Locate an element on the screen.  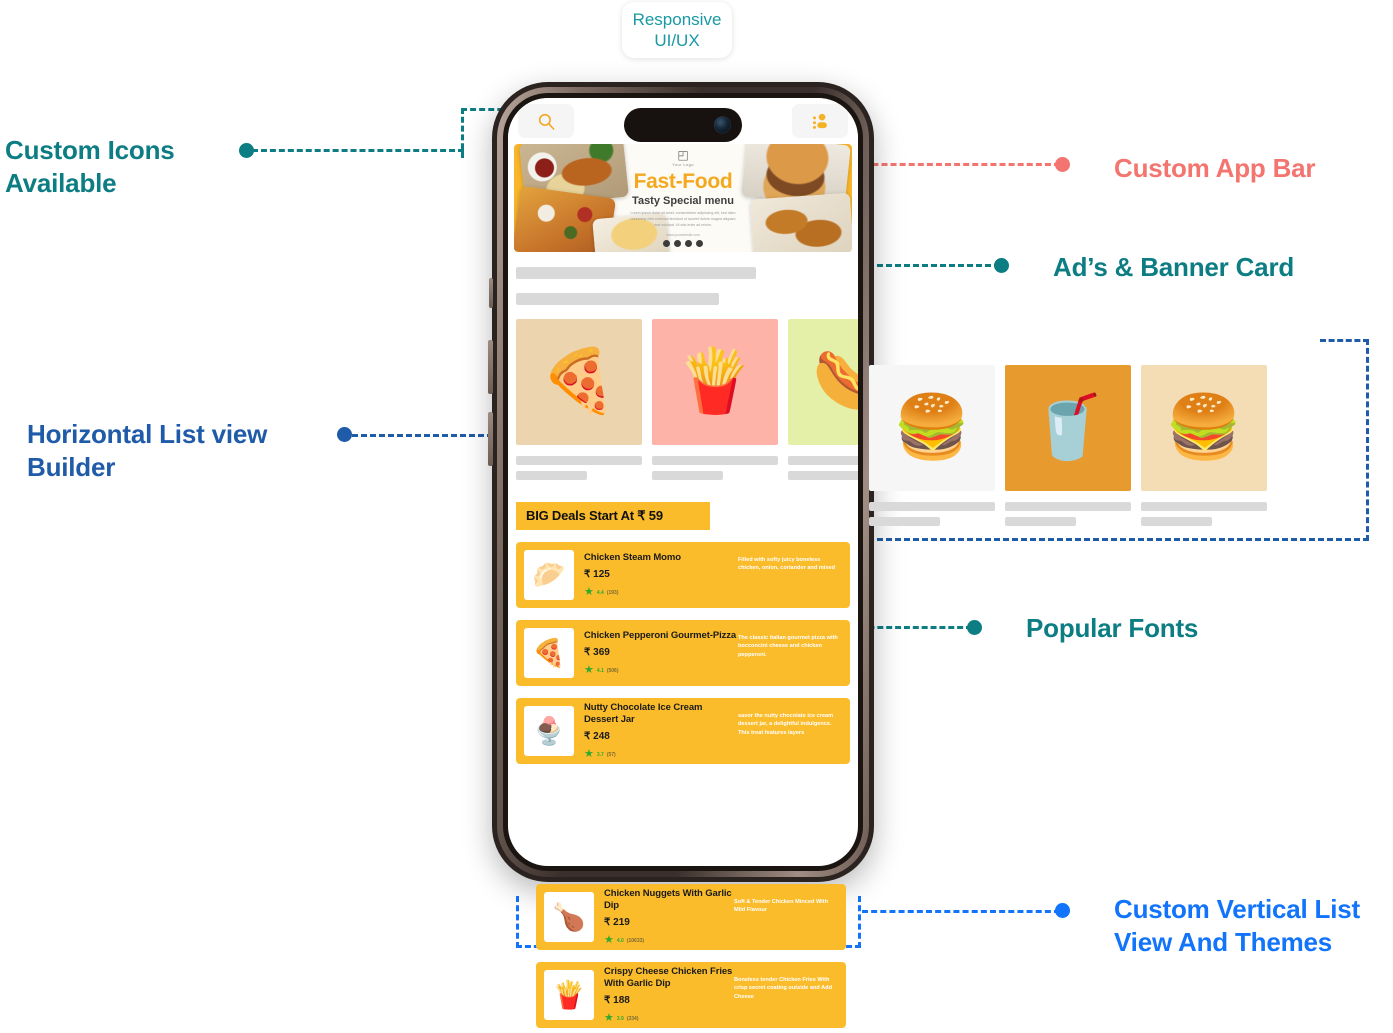
popular-fonts-label: Popular Fonts is located at coordinates (1112, 628).